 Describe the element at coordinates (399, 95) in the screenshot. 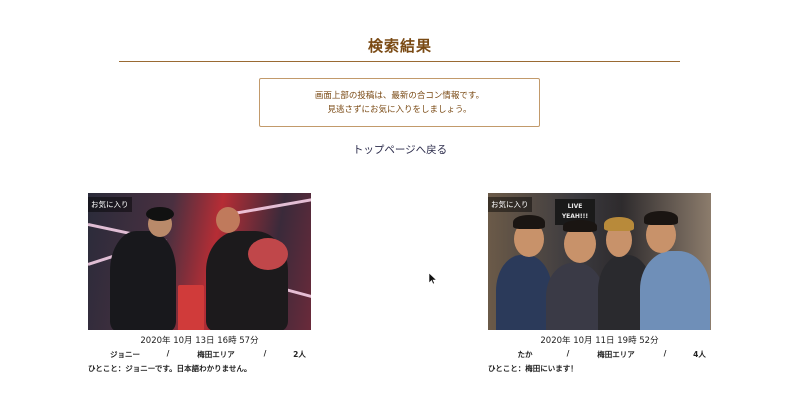

I see `notice-line-1: 画面上部の投稿は、最新の合コン情報です。` at that location.